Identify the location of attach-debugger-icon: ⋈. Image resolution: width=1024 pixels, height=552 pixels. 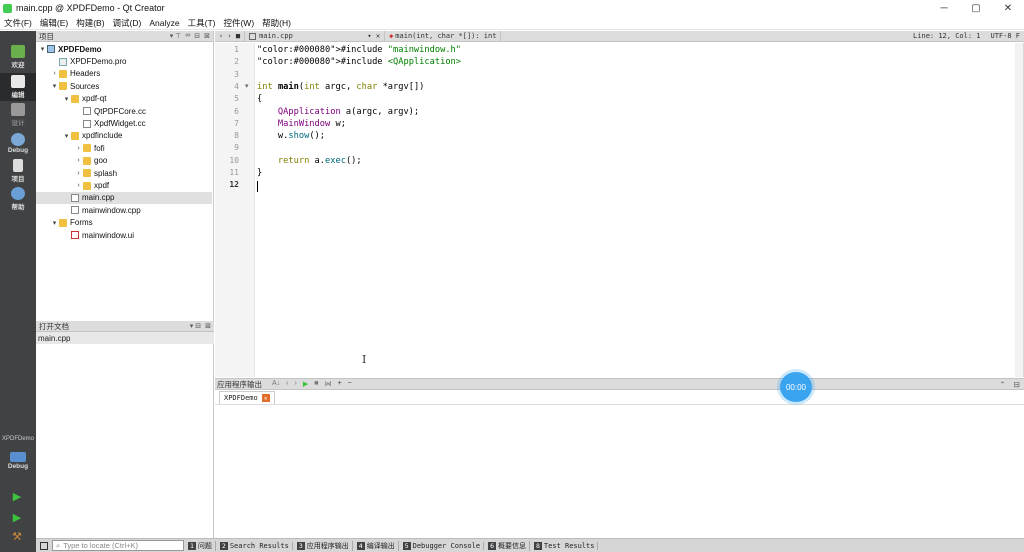
(327, 384).